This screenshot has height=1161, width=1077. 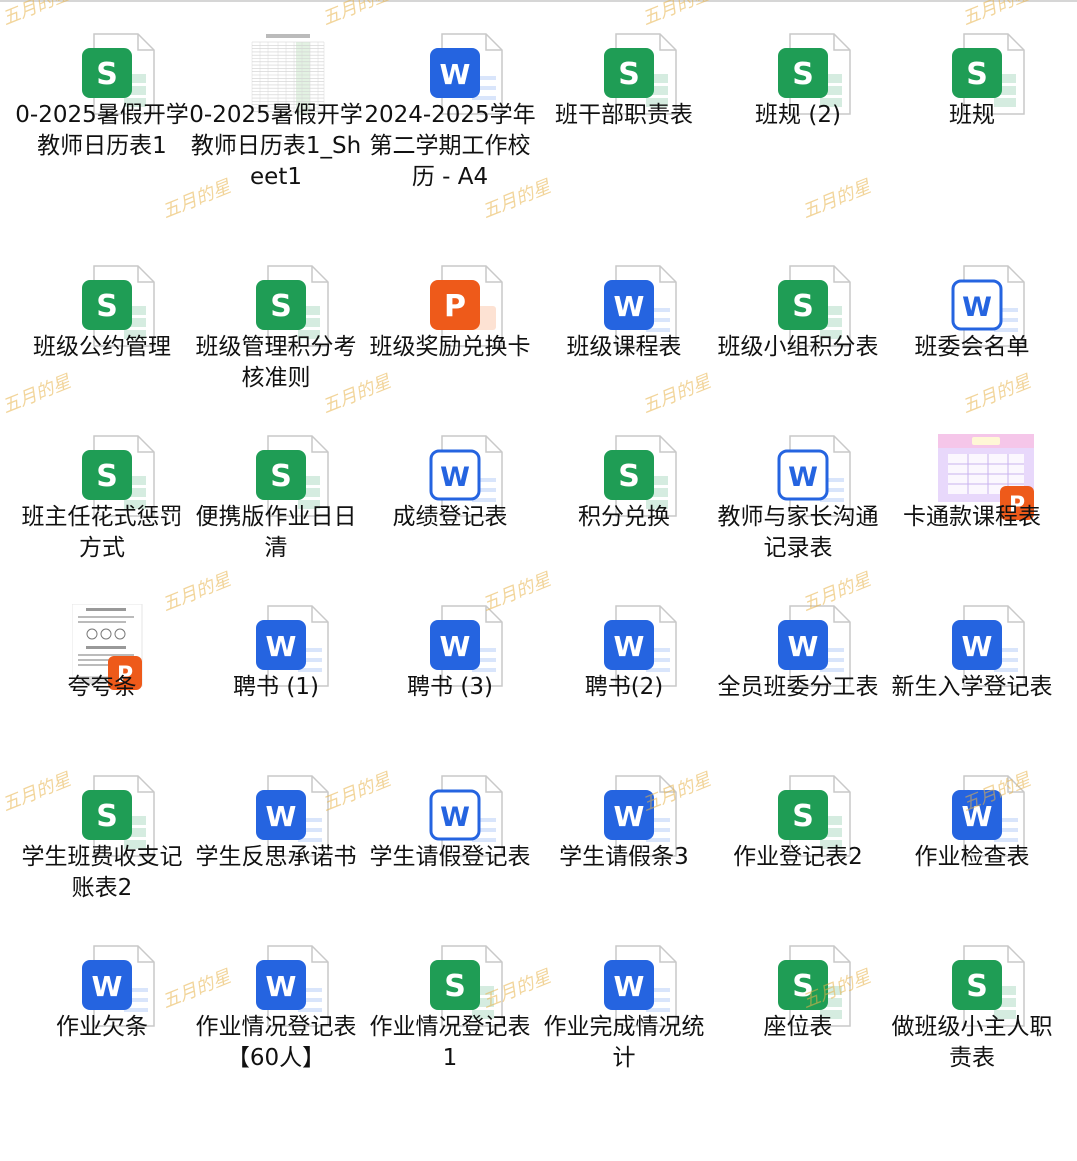 What do you see at coordinates (276, 146) in the screenshot?
I see `file-name-label: 0-2025暑假开学教师日历表1_Sheet1` at bounding box center [276, 146].